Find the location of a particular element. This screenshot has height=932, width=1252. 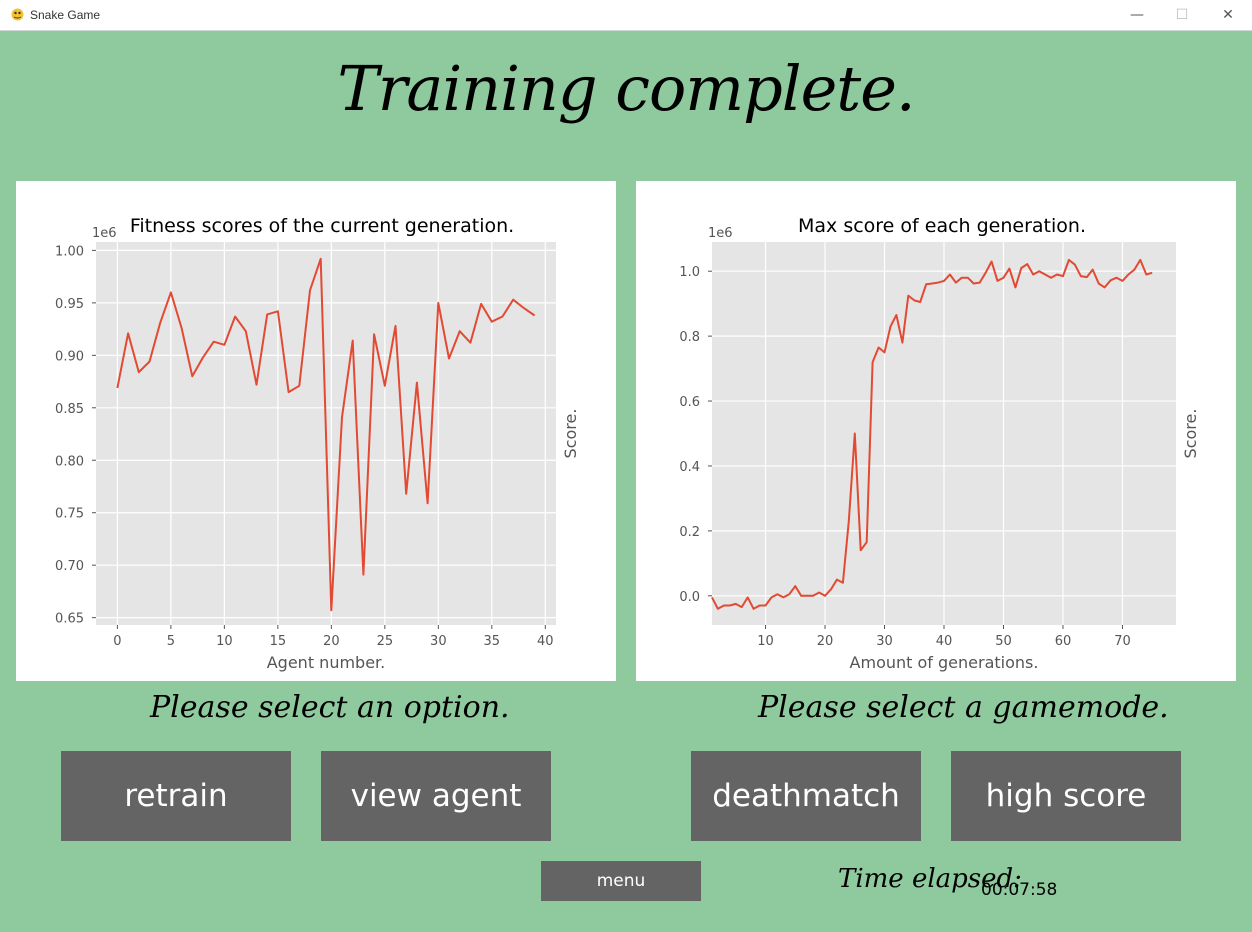

y-tick-label: 0.75 is located at coordinates (69, 514).